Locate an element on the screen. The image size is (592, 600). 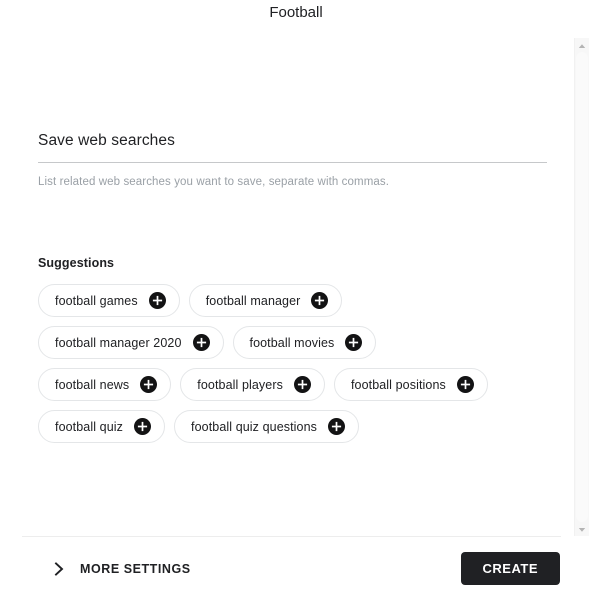
more-settings-label: MORE SETTINGS is located at coordinates (135, 568).